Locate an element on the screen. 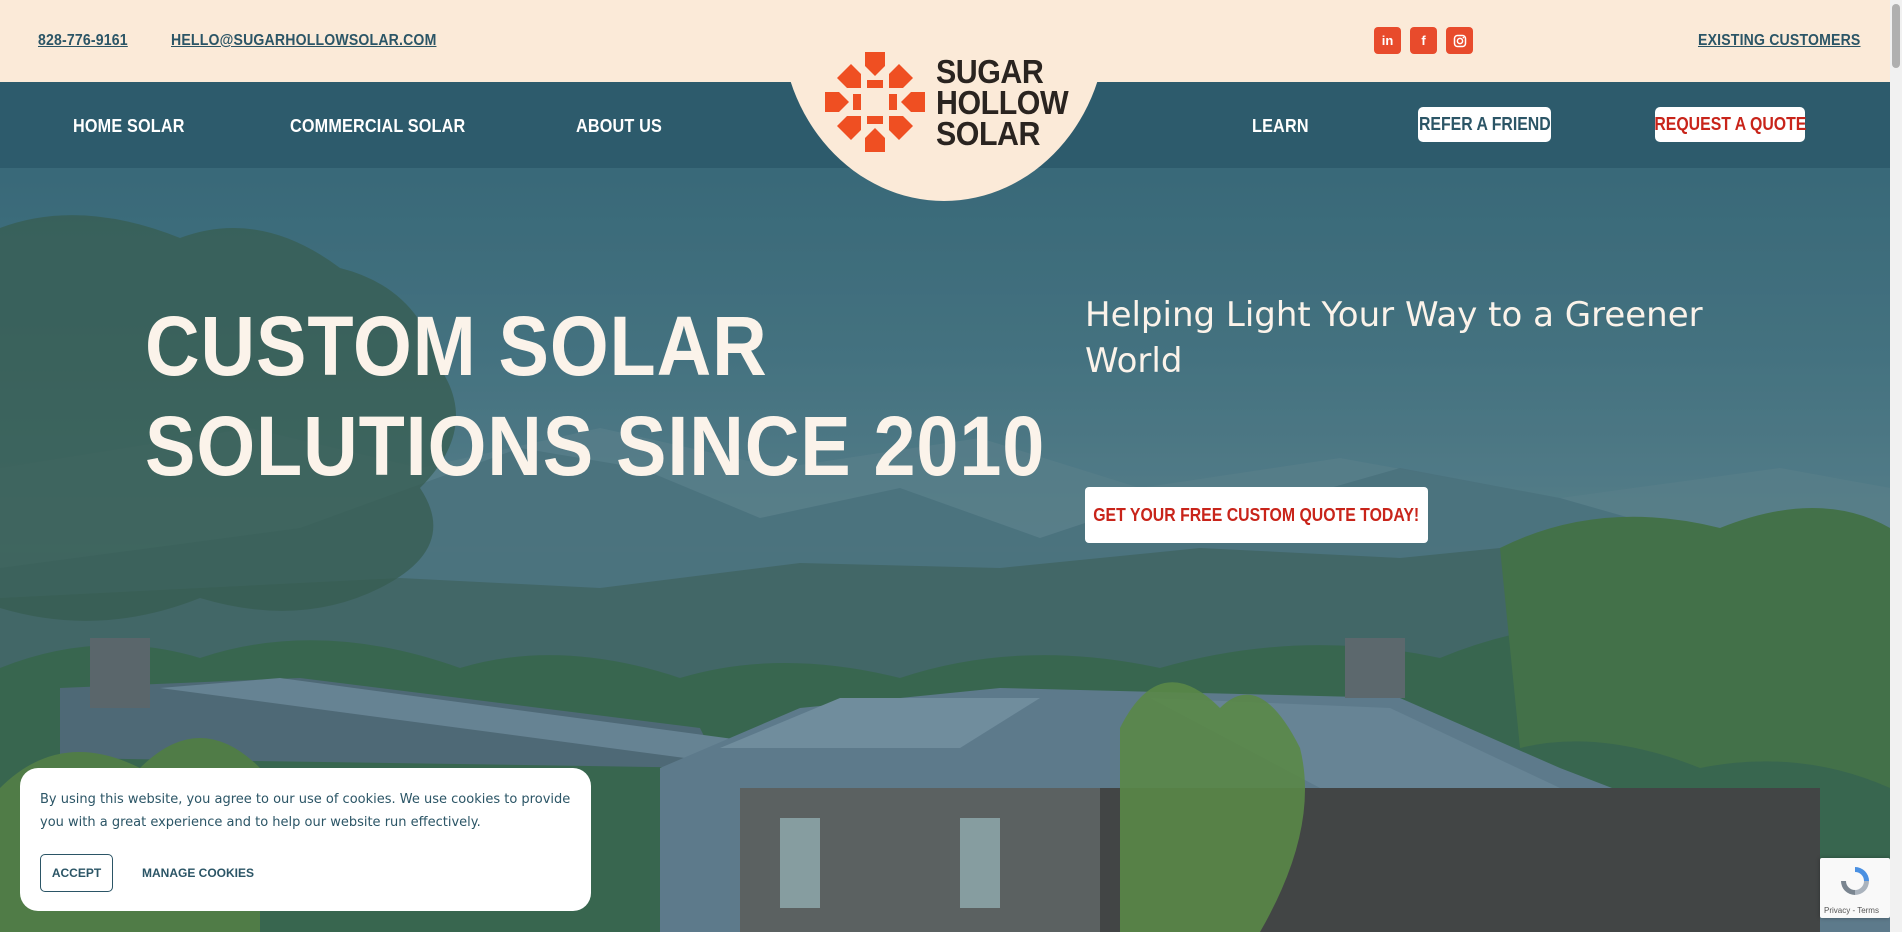 This screenshot has height=932, width=1902. sun-logo-icon is located at coordinates (875, 102).